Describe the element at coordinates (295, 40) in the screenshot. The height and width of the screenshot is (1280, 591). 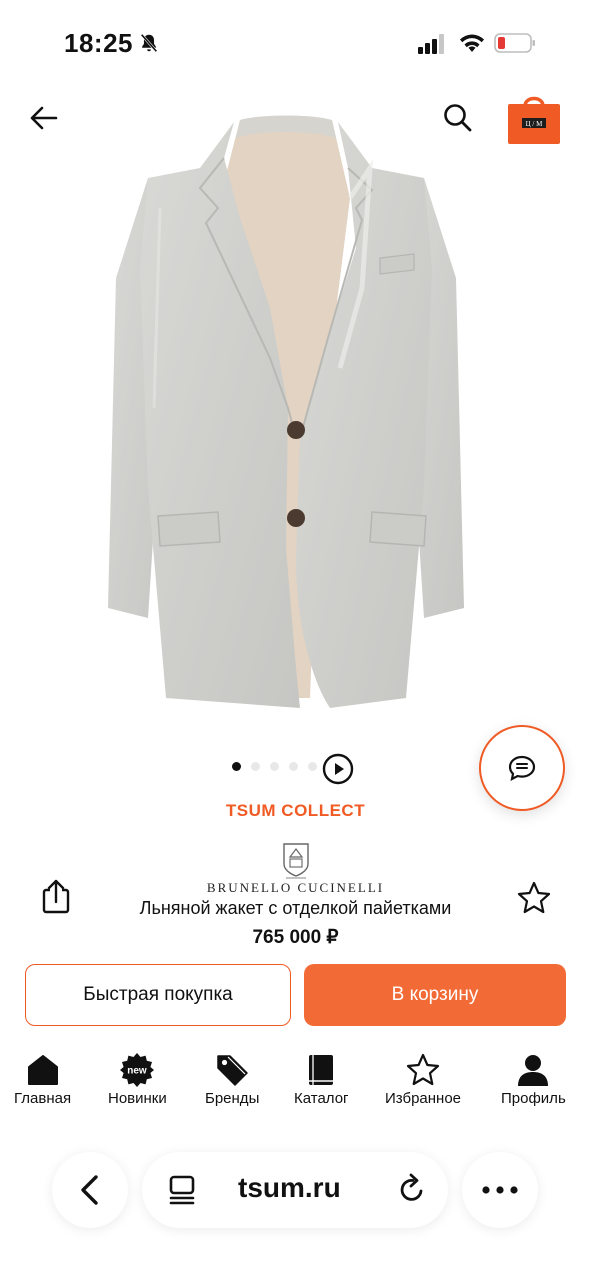
I see `status-bar: 18:25` at that location.